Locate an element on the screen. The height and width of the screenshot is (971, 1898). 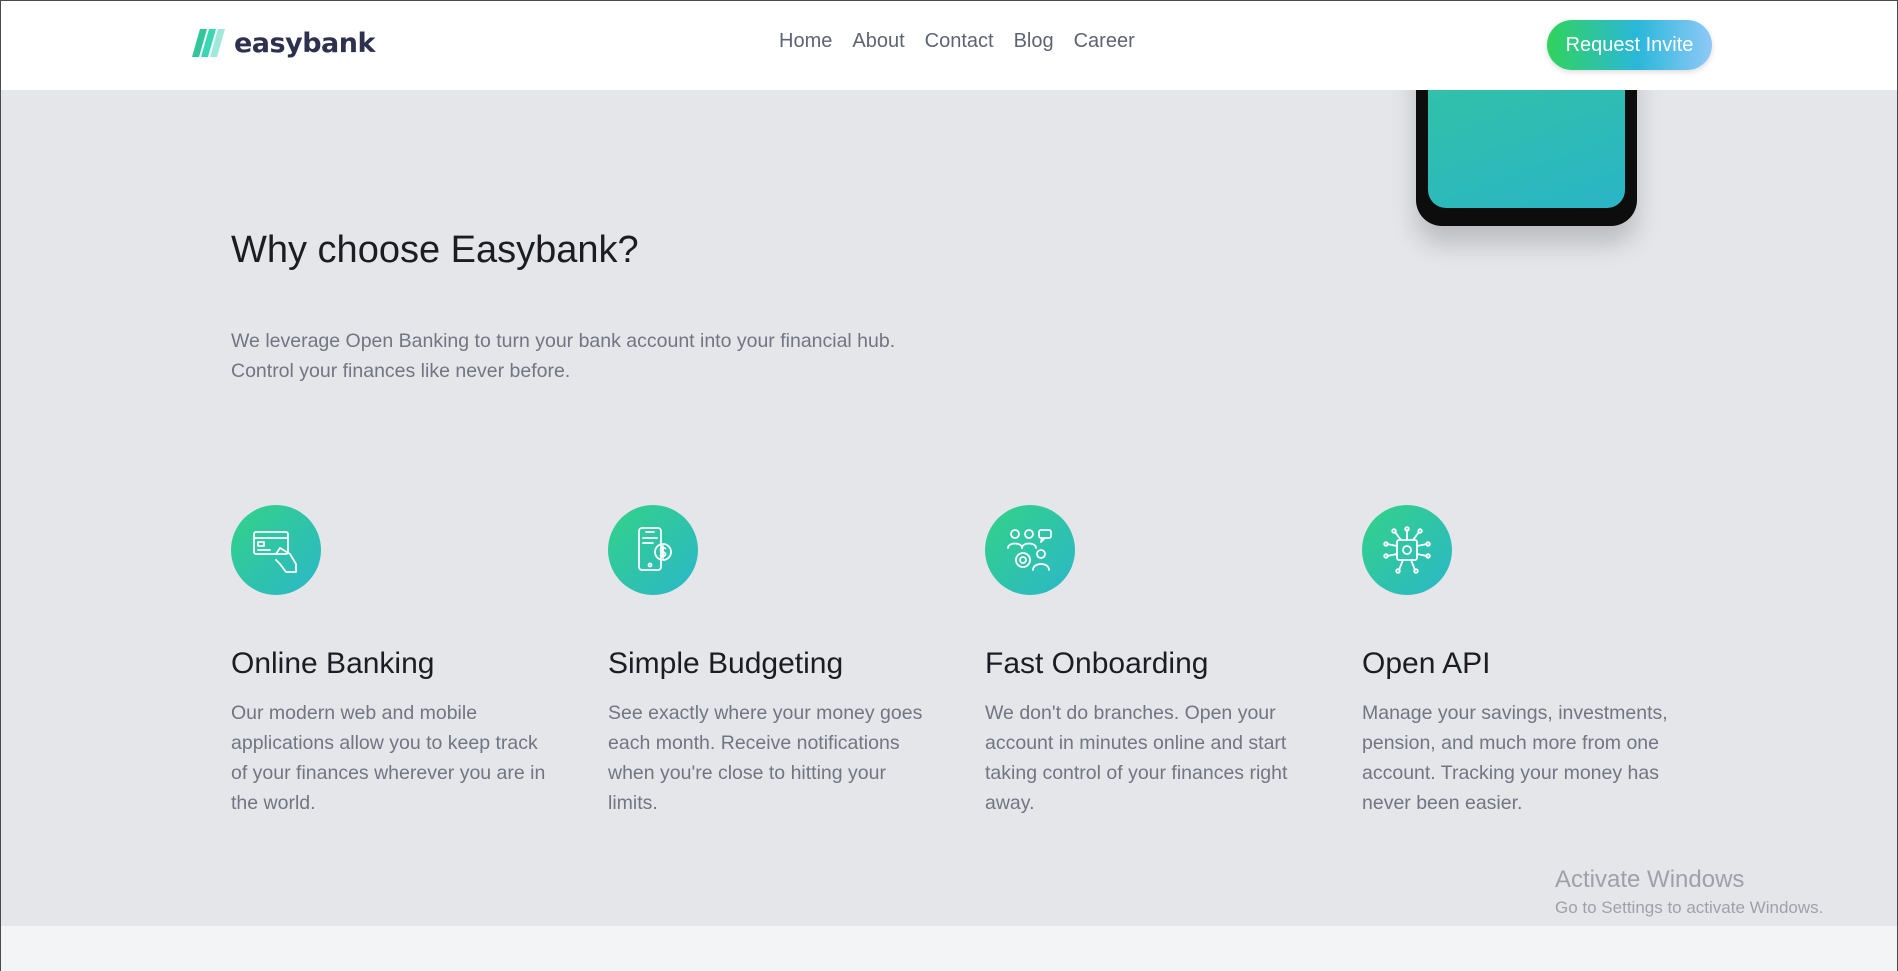
feature-title: Simple Budgeting is located at coordinates (726, 663).